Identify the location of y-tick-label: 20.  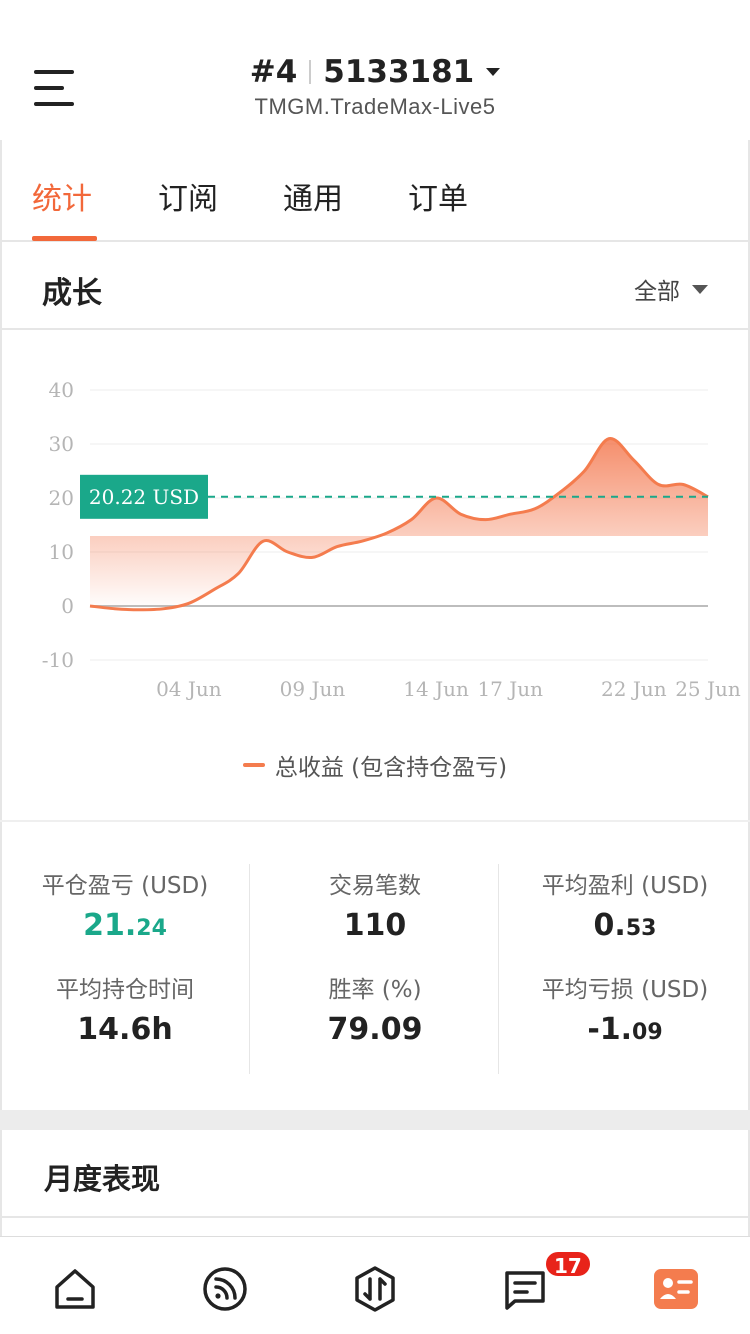
(61, 498).